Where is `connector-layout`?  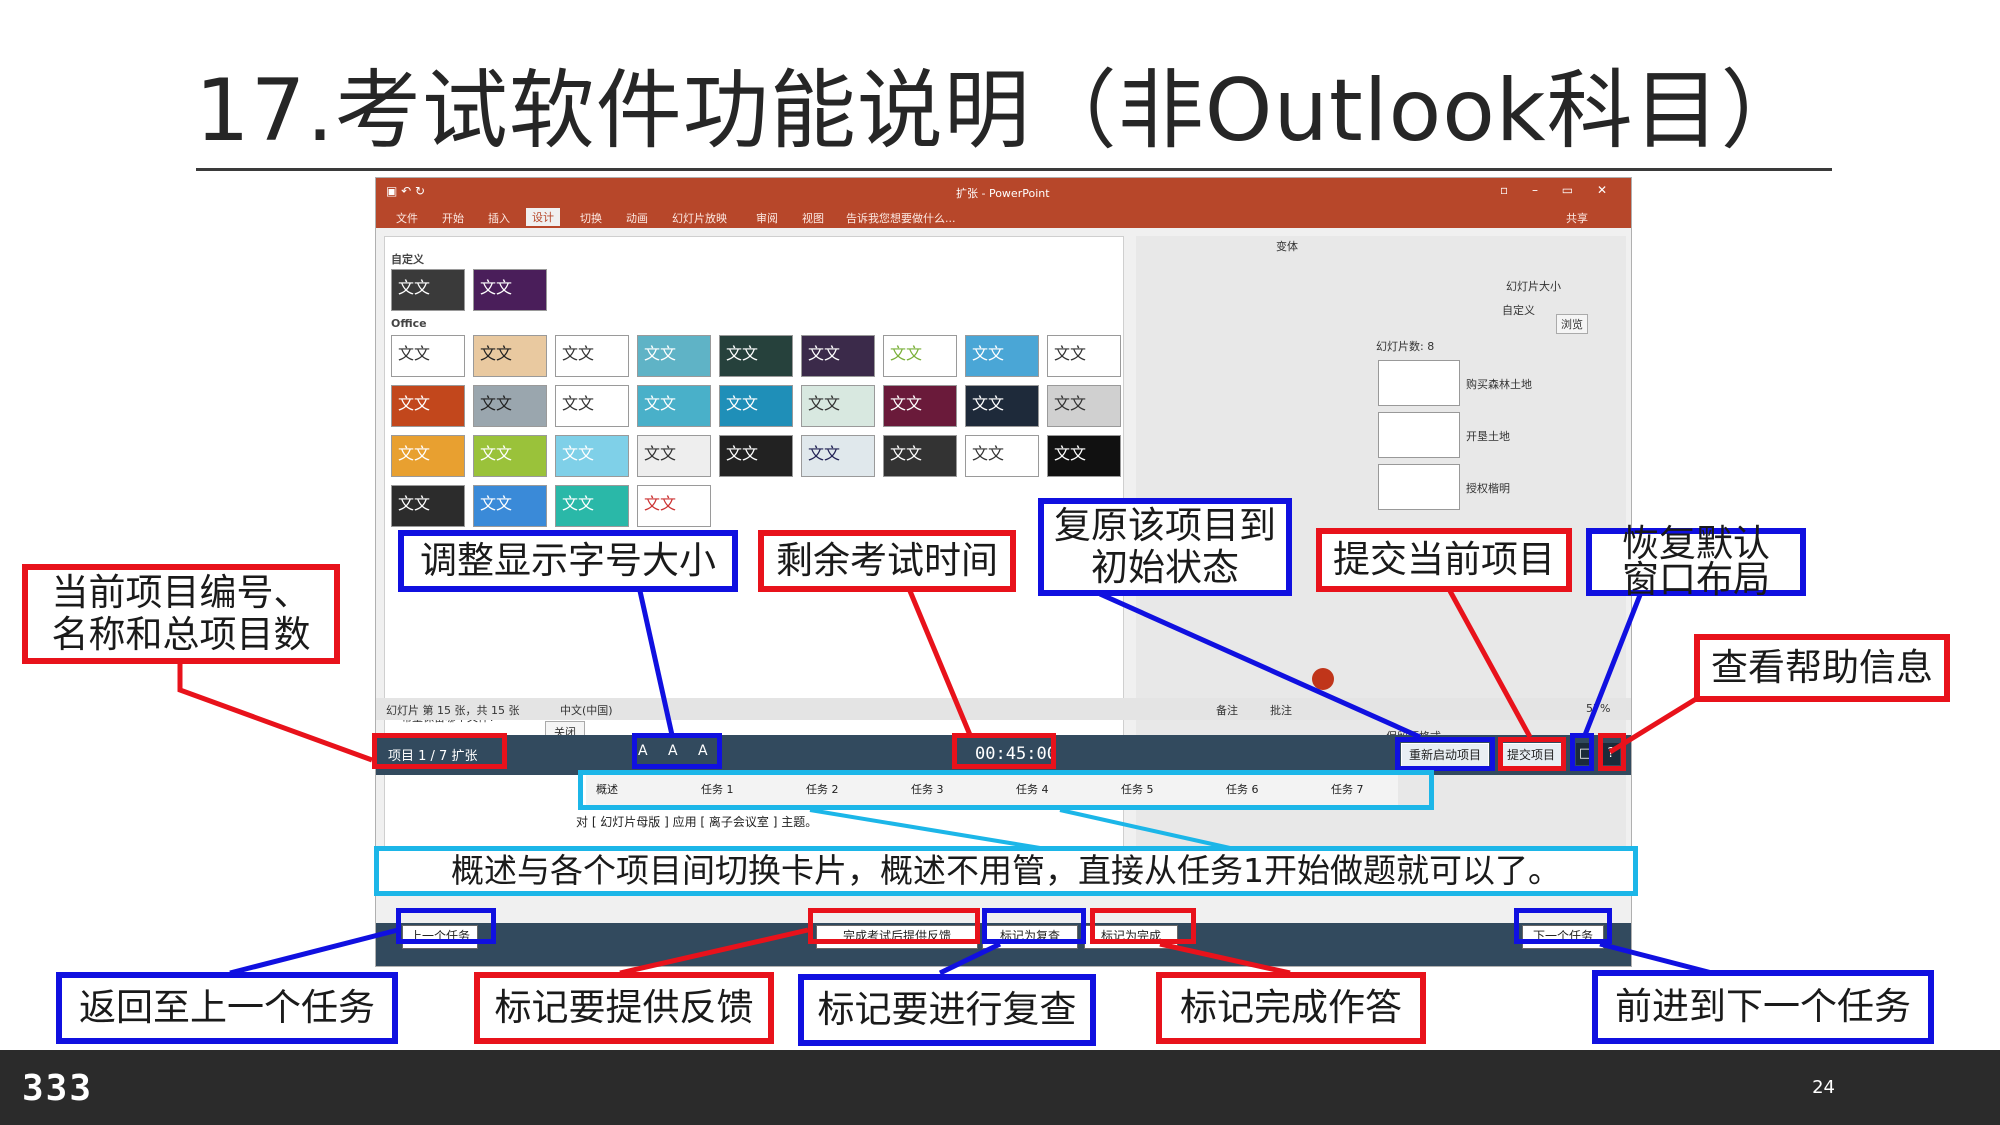
connector-layout is located at coordinates (1612, 665).